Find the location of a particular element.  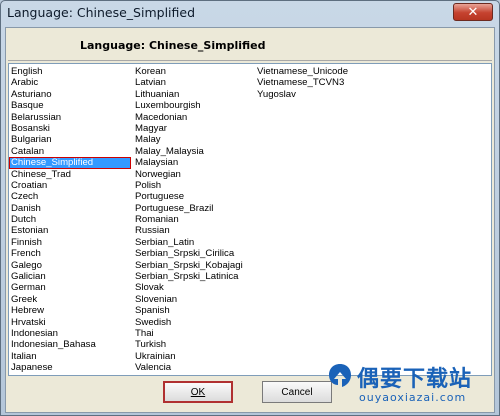

header-panel: Language: Chinese_Simplified is located at coordinates (250, 45).